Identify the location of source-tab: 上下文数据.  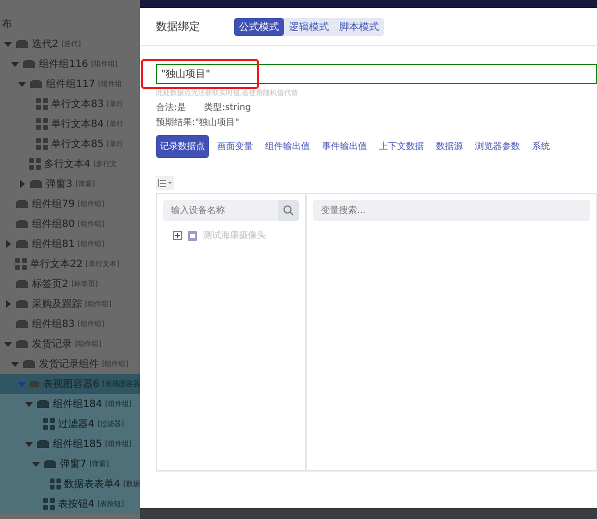
(401, 146).